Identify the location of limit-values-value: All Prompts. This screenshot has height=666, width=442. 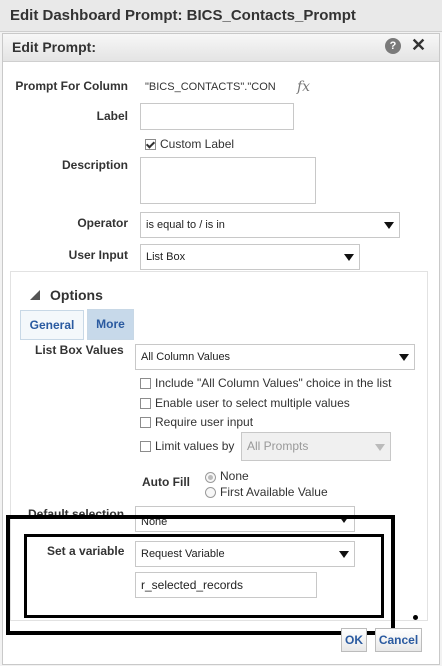
(278, 446).